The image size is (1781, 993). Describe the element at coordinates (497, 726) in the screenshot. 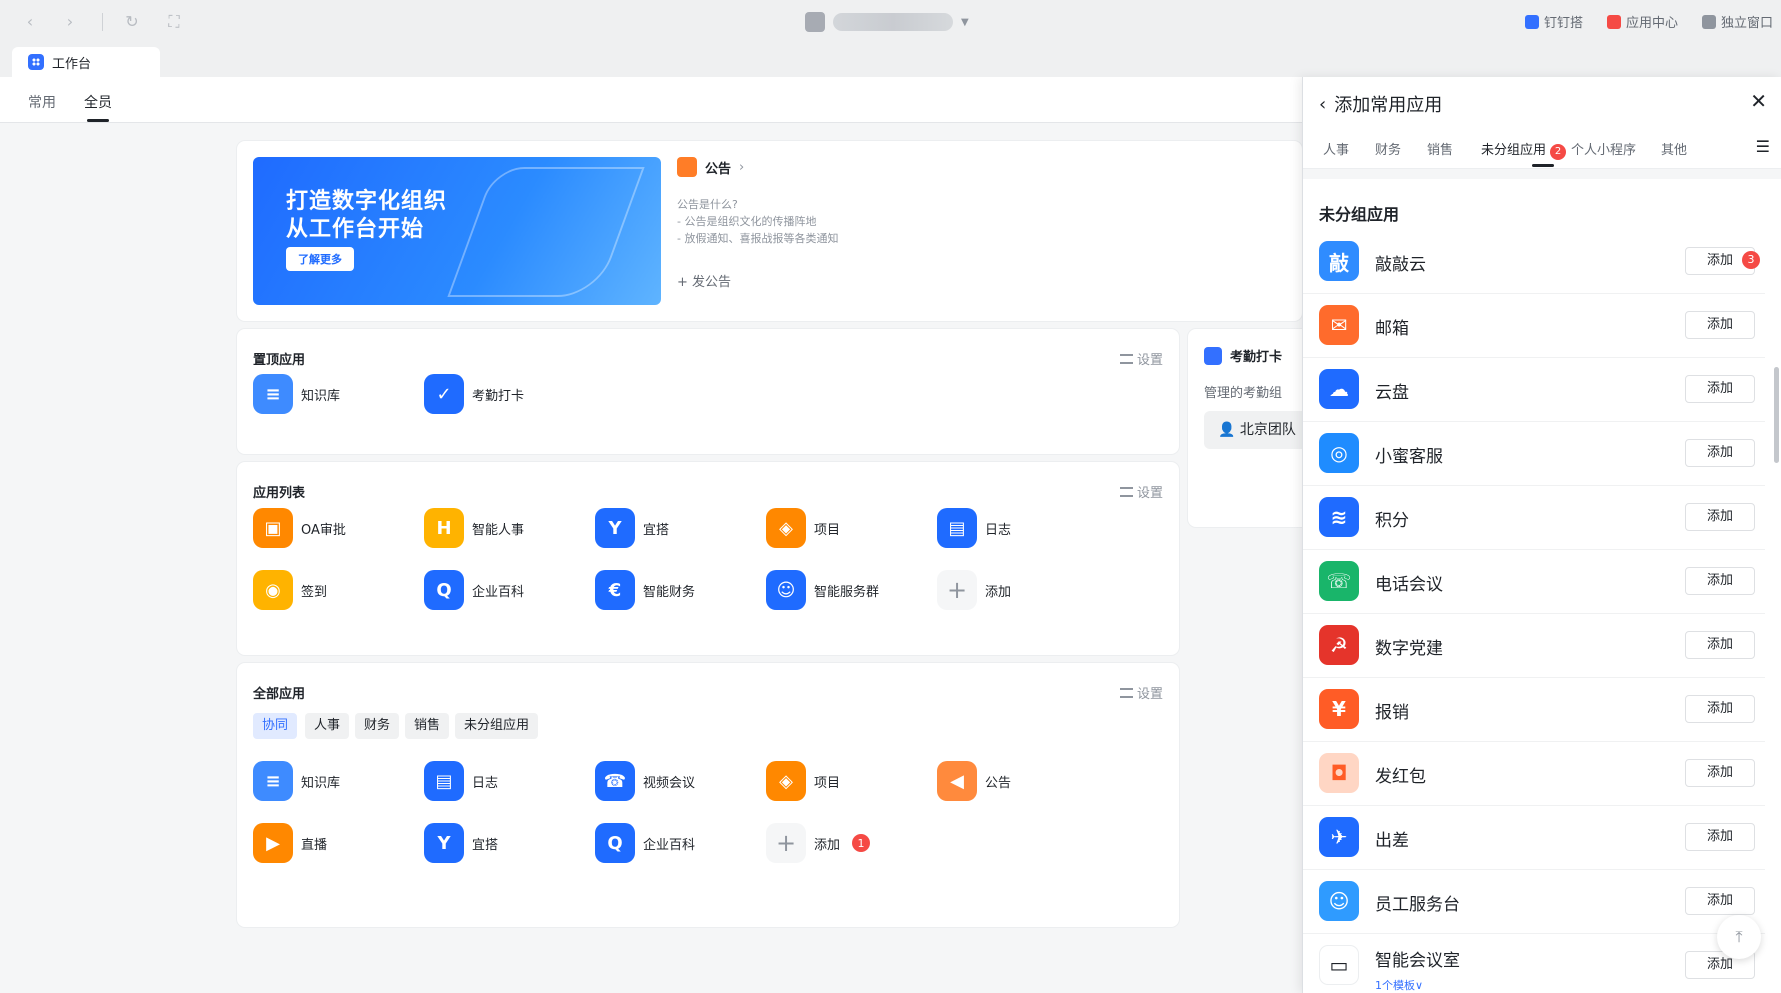

I see `filter-chip: 未分组应用` at that location.